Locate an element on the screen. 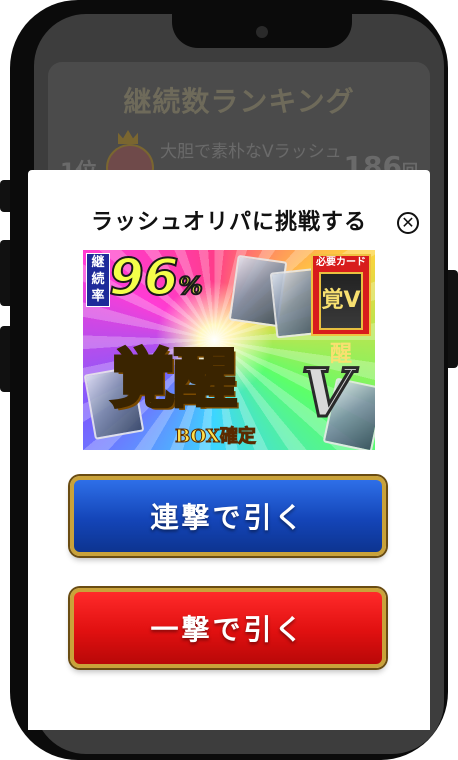  banner-rate: 96% is located at coordinates (156, 278).